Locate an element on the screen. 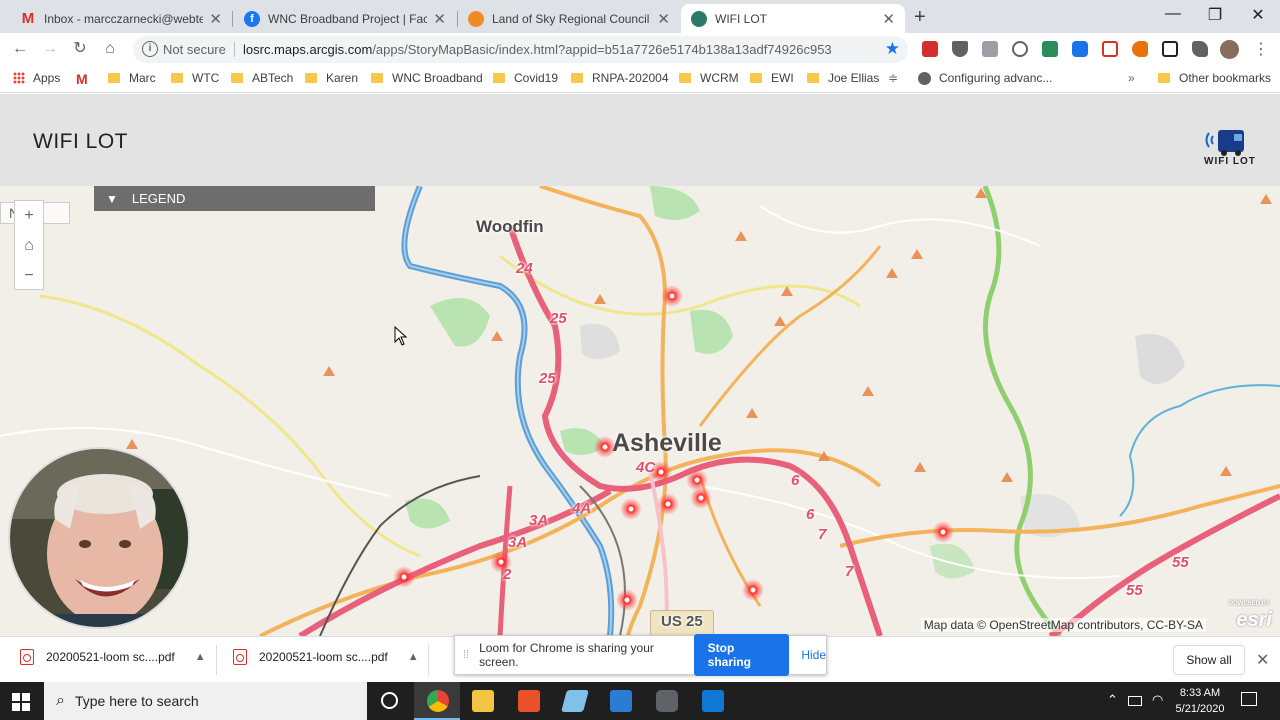 The height and width of the screenshot is (720, 1280). spiral-extension-icon is located at coordinates (1020, 49).